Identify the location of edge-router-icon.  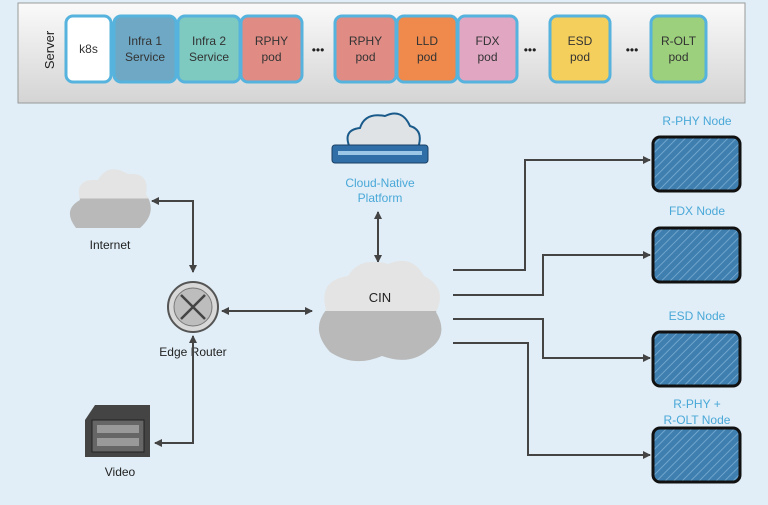
(193, 307).